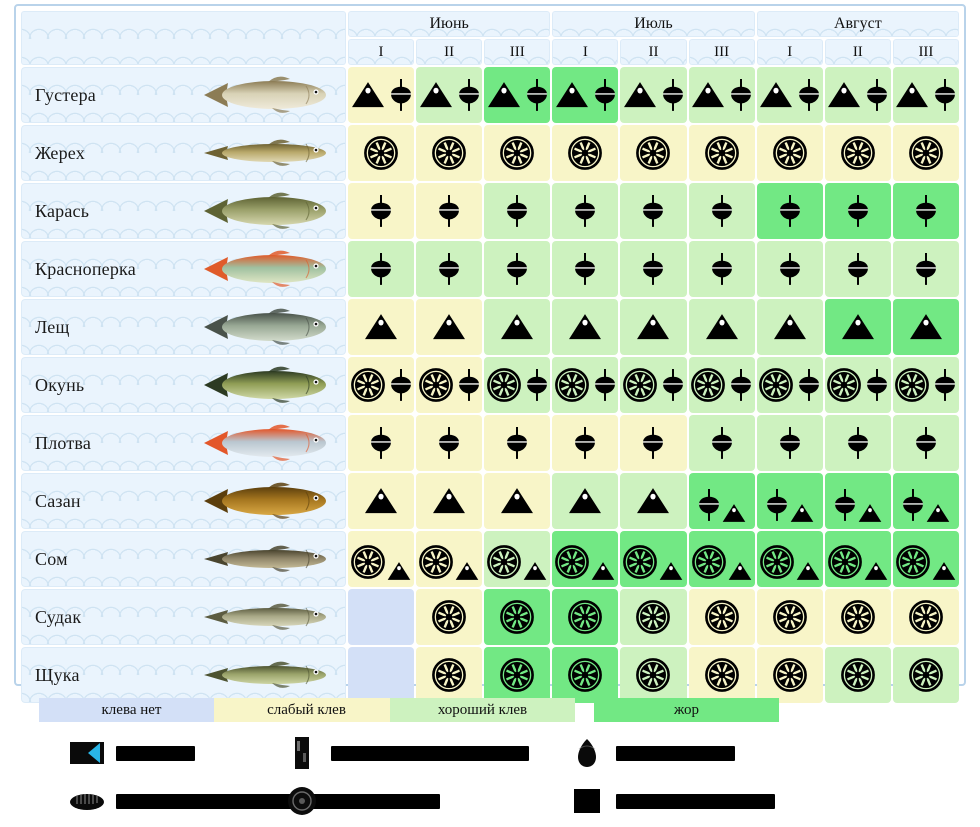 The width and height of the screenshot is (980, 827). What do you see at coordinates (653, 153) in the screenshot?
I see `bite-cell-r2-c5` at bounding box center [653, 153].